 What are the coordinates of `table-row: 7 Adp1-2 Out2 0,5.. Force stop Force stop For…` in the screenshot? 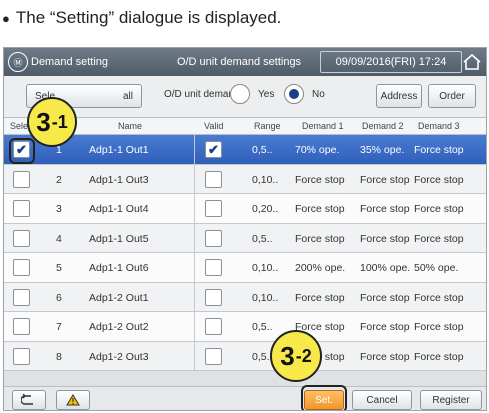 It's located at (245, 327).